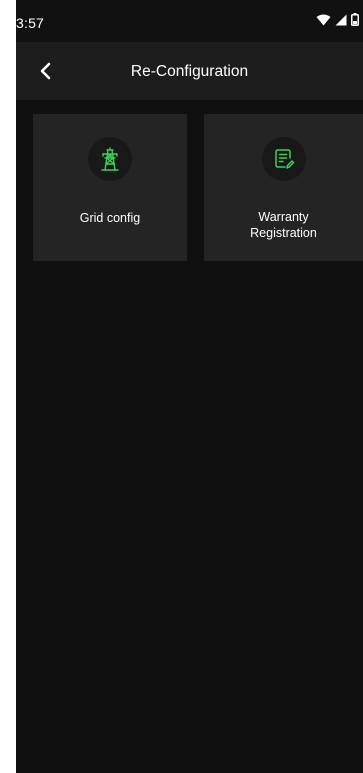  Describe the element at coordinates (30, 23) in the screenshot. I see `status-time: 3:57` at that location.